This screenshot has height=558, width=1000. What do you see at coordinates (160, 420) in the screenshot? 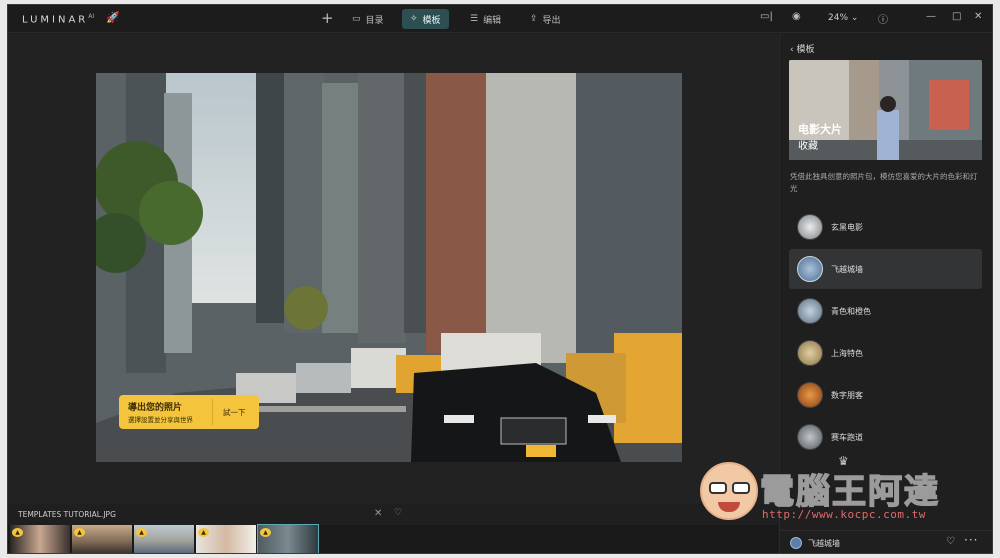
I see `popup-subtitle: 選擇設置並分享與世界` at bounding box center [160, 420].